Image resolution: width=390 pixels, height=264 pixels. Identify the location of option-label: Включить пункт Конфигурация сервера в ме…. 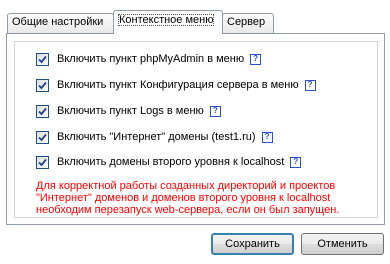
(178, 85).